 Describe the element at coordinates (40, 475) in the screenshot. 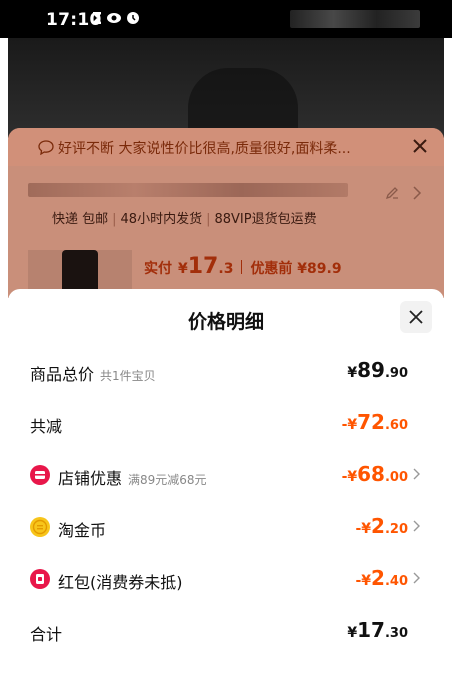

I see `shop-coupon-icon` at that location.